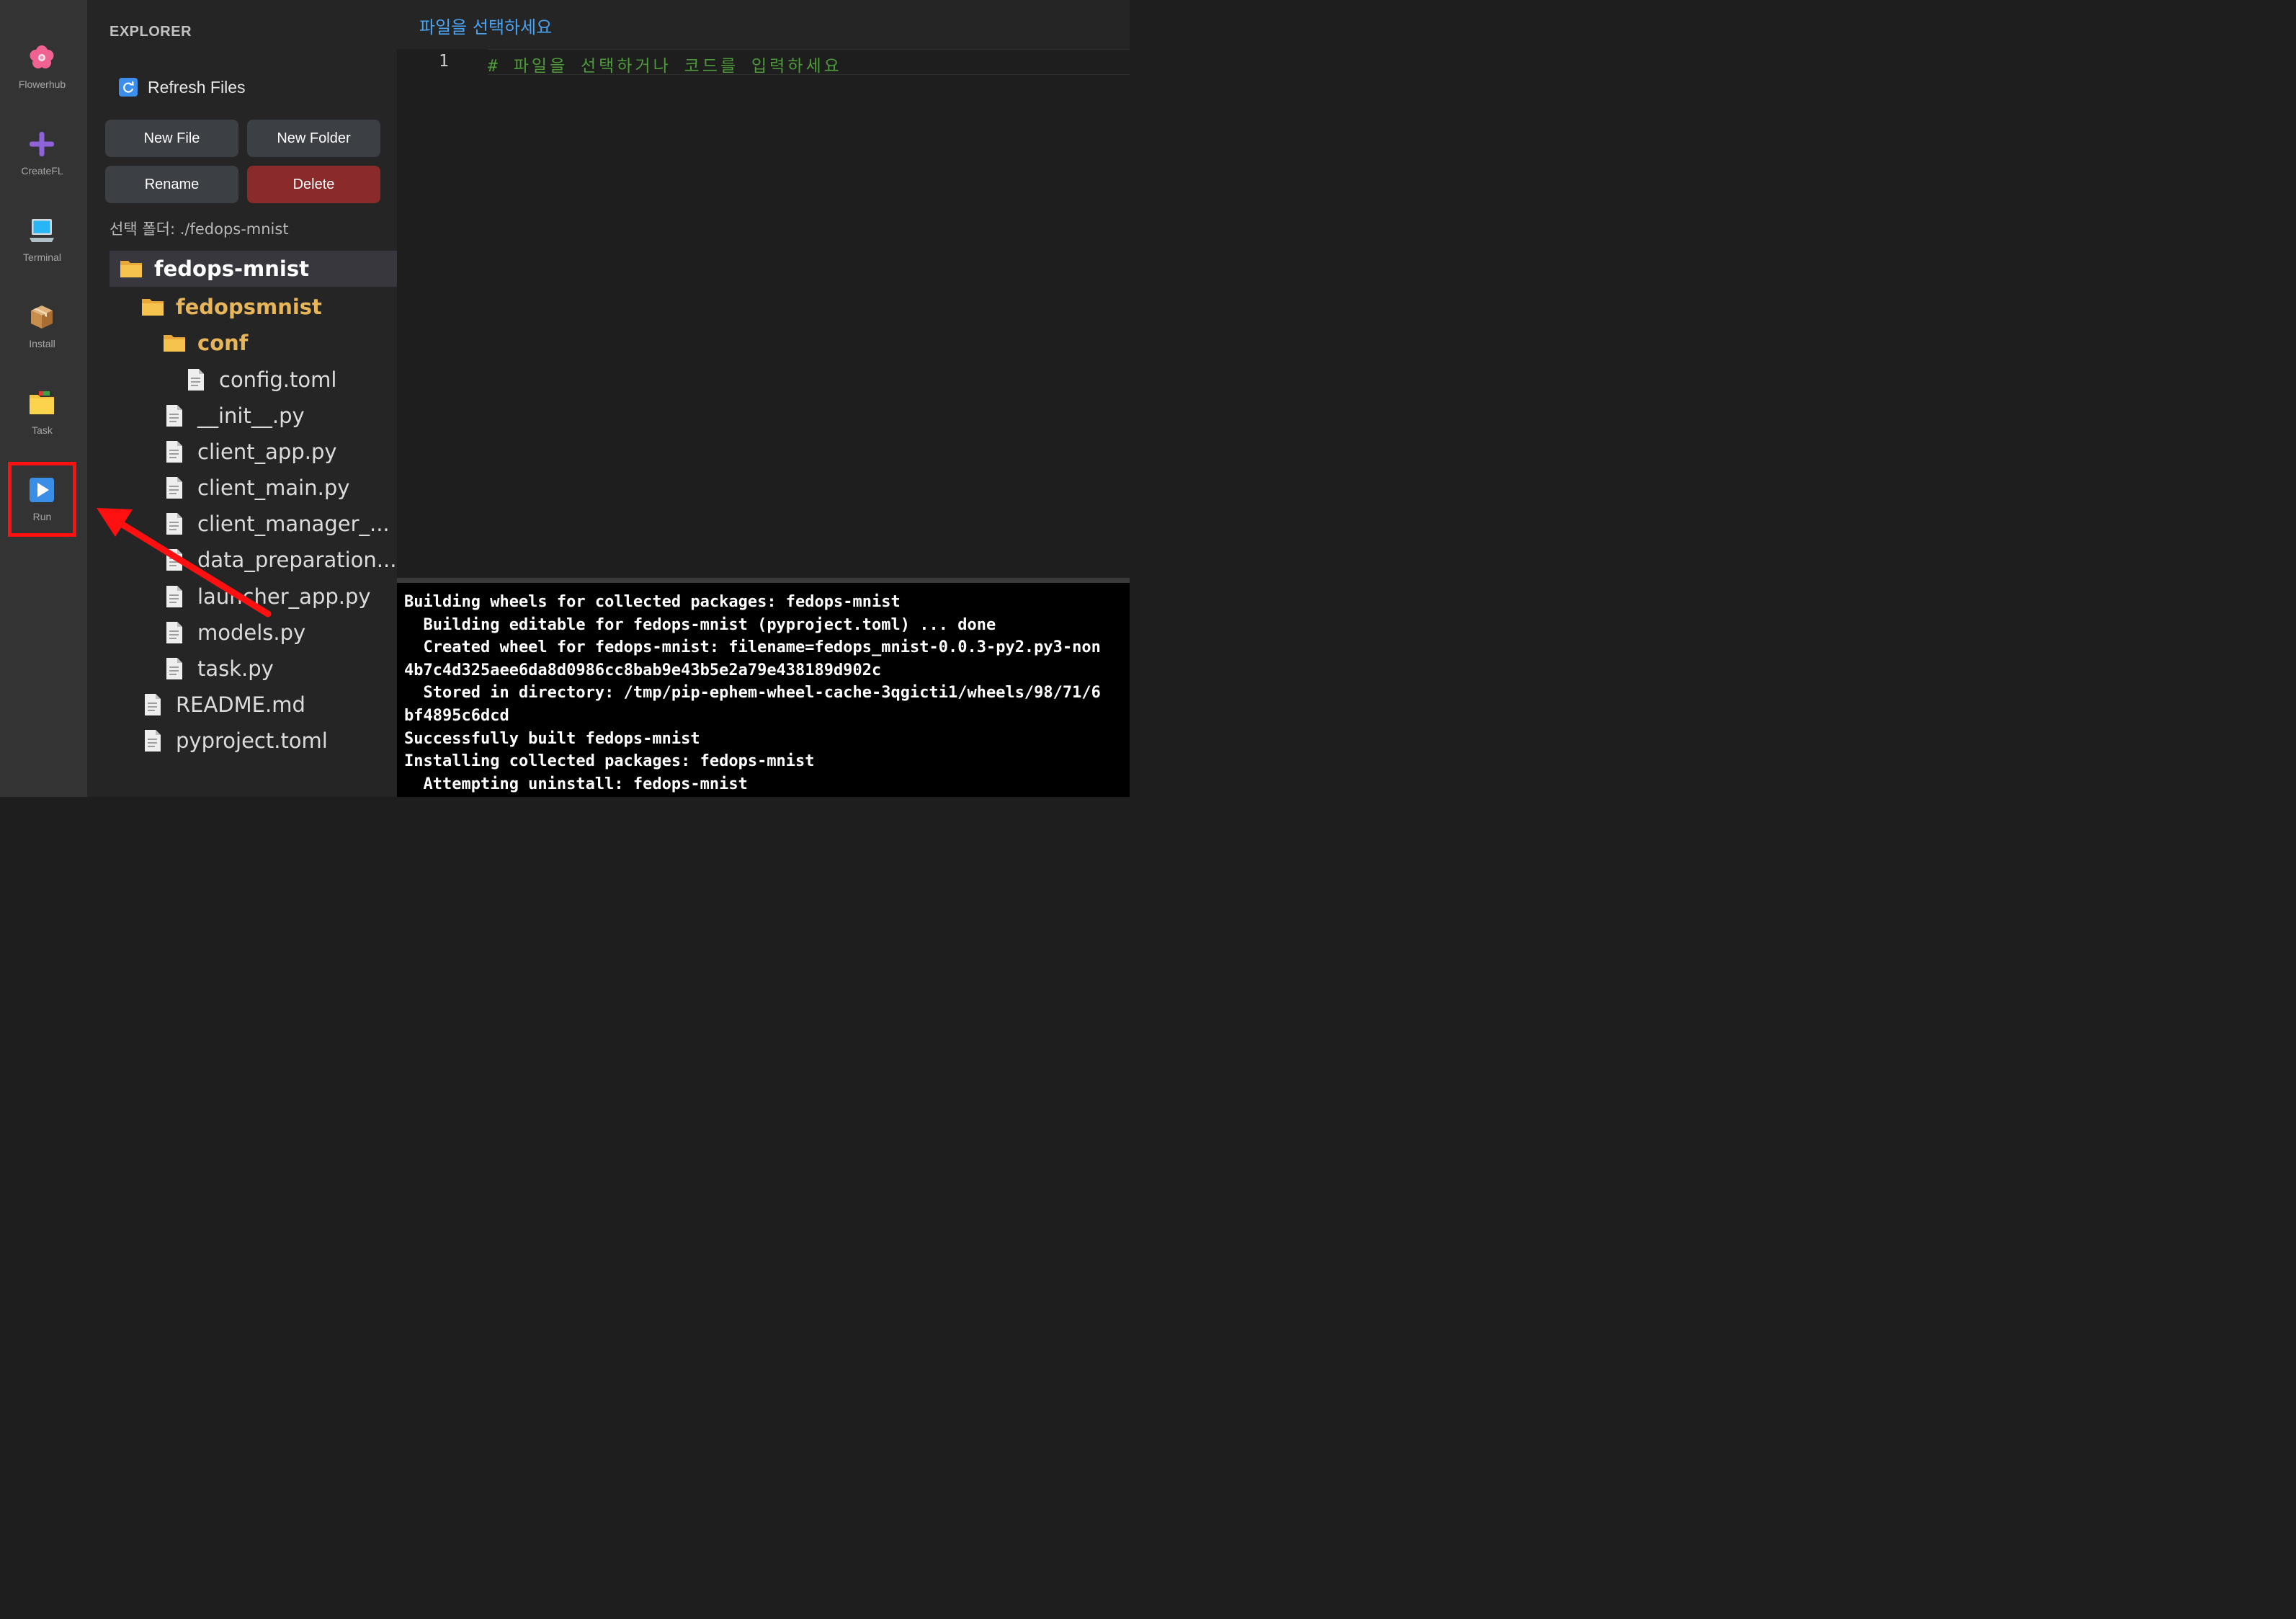  What do you see at coordinates (42, 490) in the screenshot?
I see `play-icon` at bounding box center [42, 490].